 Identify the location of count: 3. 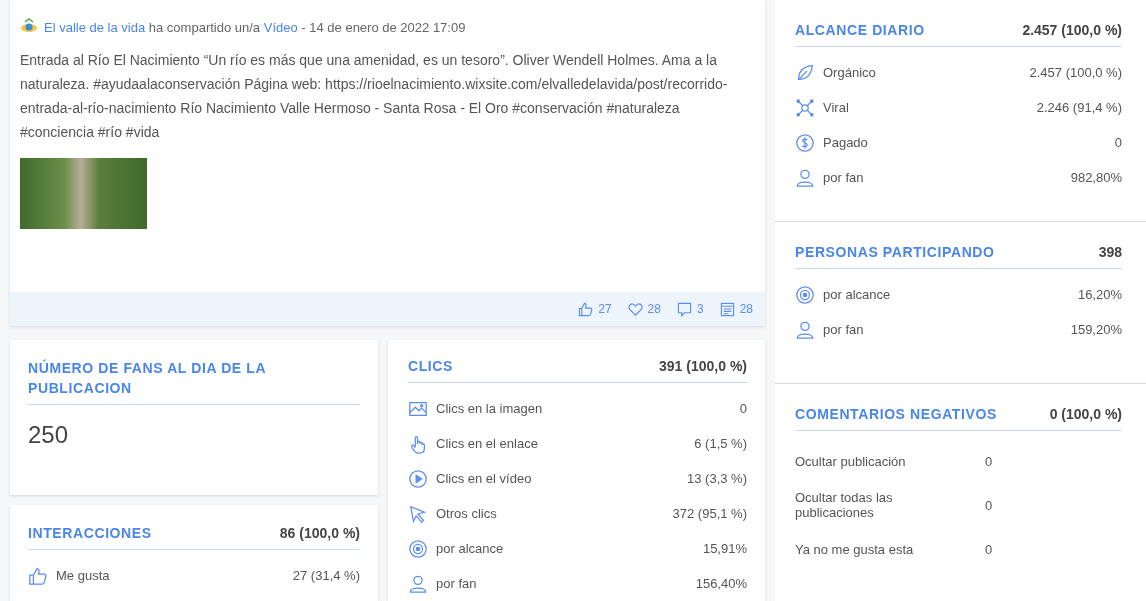
(700, 309).